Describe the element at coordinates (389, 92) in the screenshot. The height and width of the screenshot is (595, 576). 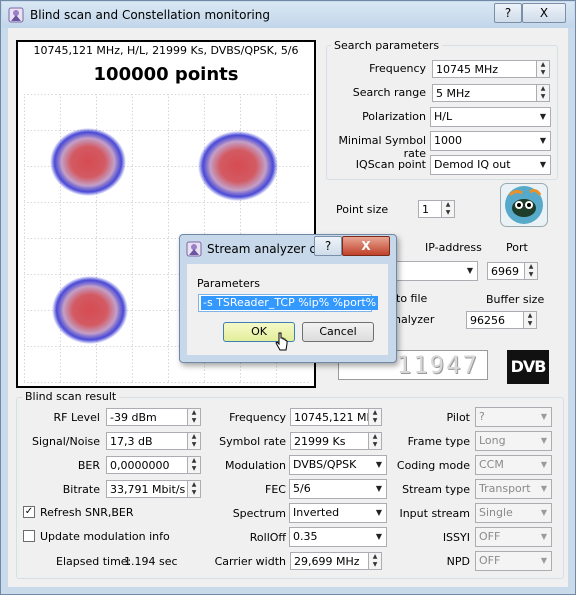
I see `search-range-label: Search range` at that location.